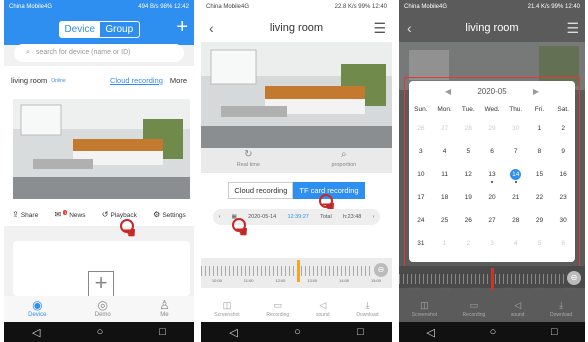 Image resolution: width=588 pixels, height=342 pixels. I want to click on share-button: ⇪ Share, so click(25, 214).